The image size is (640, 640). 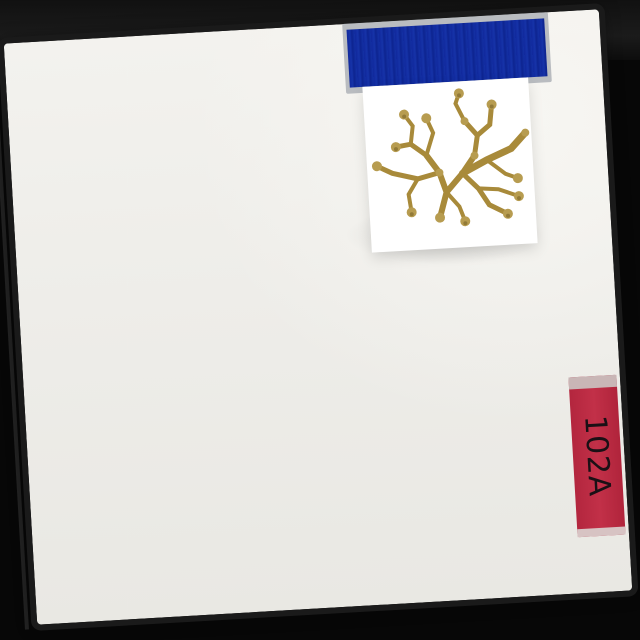 I want to click on red-label-tape: 102A, so click(x=597, y=456).